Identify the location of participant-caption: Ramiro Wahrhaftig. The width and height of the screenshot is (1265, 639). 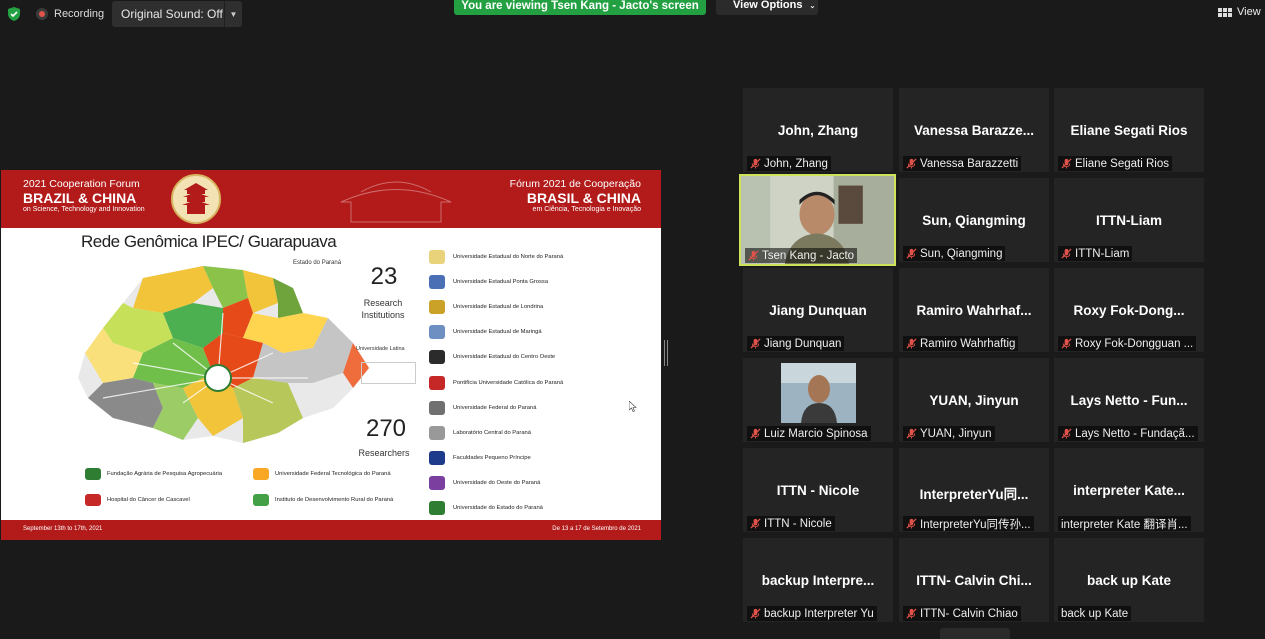
(961, 343).